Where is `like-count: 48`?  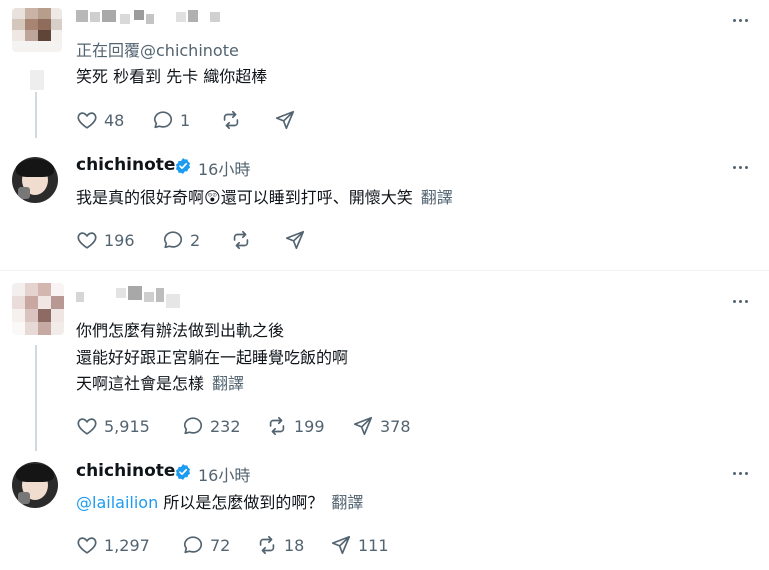
like-count: 48 is located at coordinates (114, 120).